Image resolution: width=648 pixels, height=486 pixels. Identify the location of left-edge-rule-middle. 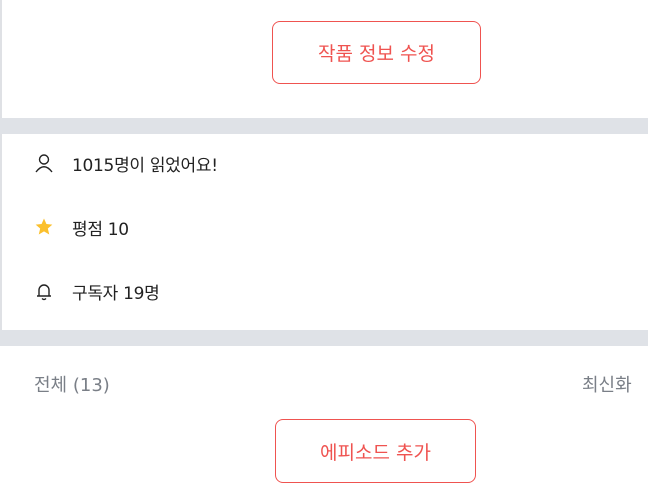
(1, 232).